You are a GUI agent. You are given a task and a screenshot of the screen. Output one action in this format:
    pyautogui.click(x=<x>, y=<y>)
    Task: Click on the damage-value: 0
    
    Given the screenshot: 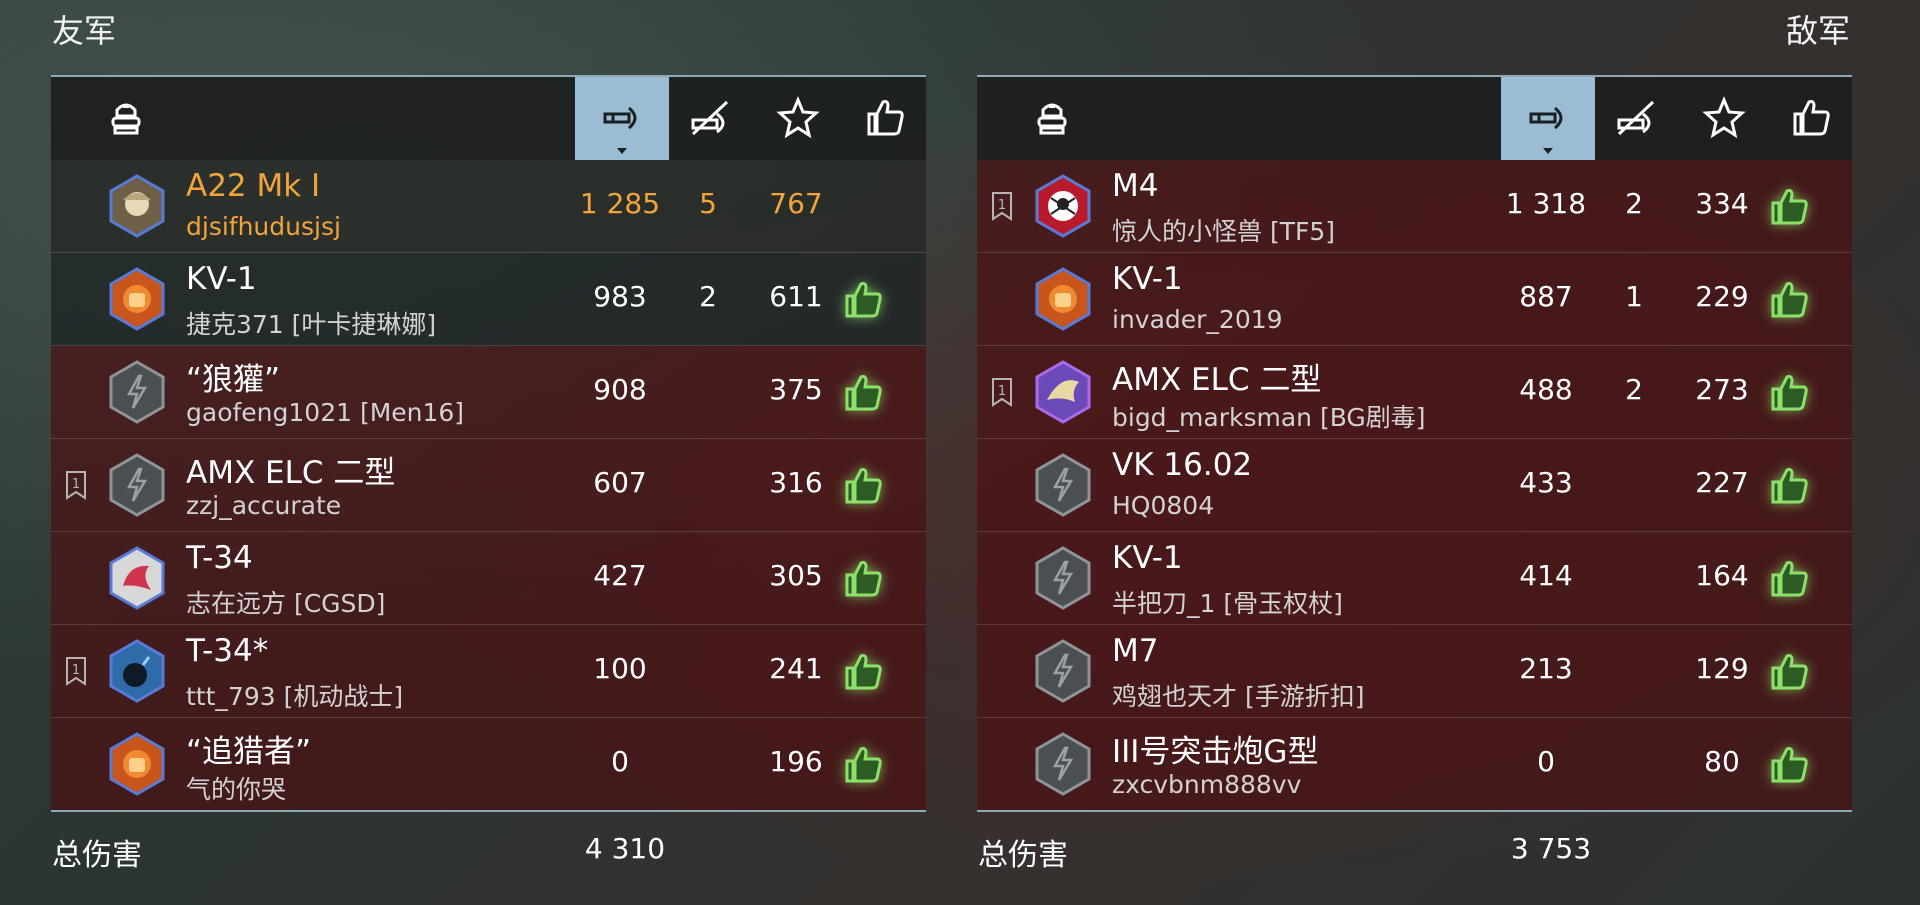 What is the action you would take?
    pyautogui.click(x=620, y=761)
    